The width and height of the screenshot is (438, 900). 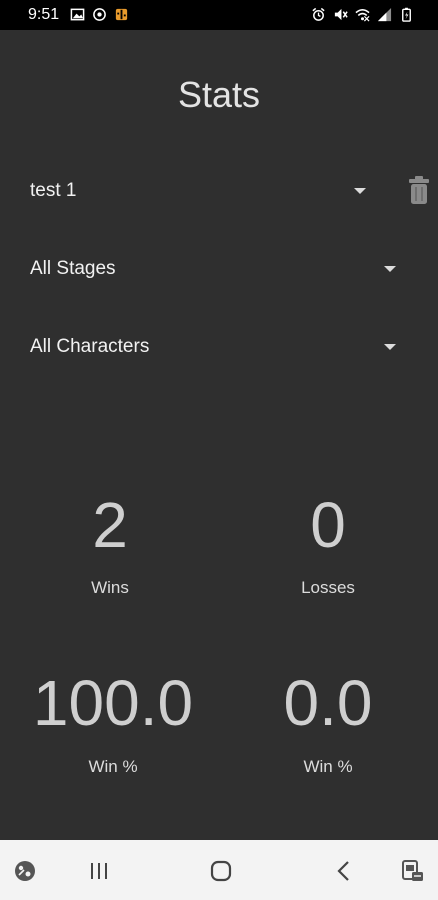 What do you see at coordinates (328, 766) in the screenshot?
I see `loss-win-percent-label: Win %` at bounding box center [328, 766].